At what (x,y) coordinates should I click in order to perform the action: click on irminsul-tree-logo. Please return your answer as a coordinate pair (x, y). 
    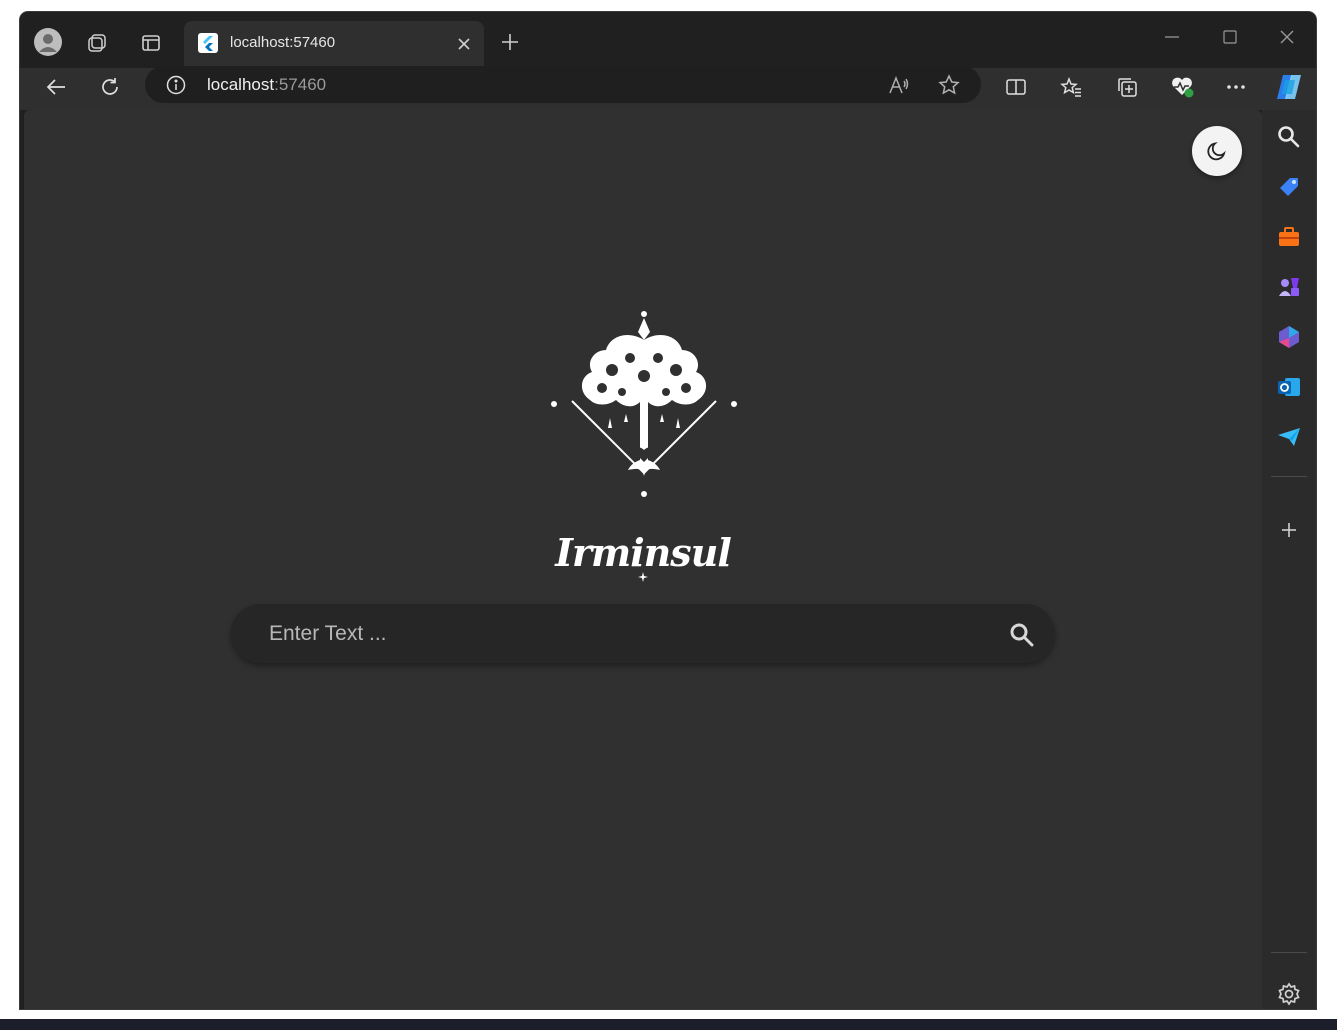
    Looking at the image, I should click on (644, 404).